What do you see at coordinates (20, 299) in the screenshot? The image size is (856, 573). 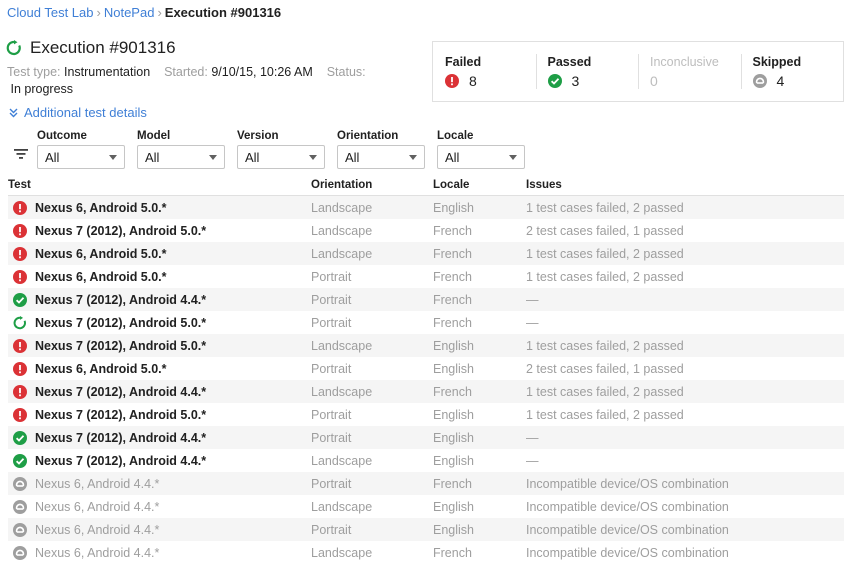 I see `check-circle-icon` at bounding box center [20, 299].